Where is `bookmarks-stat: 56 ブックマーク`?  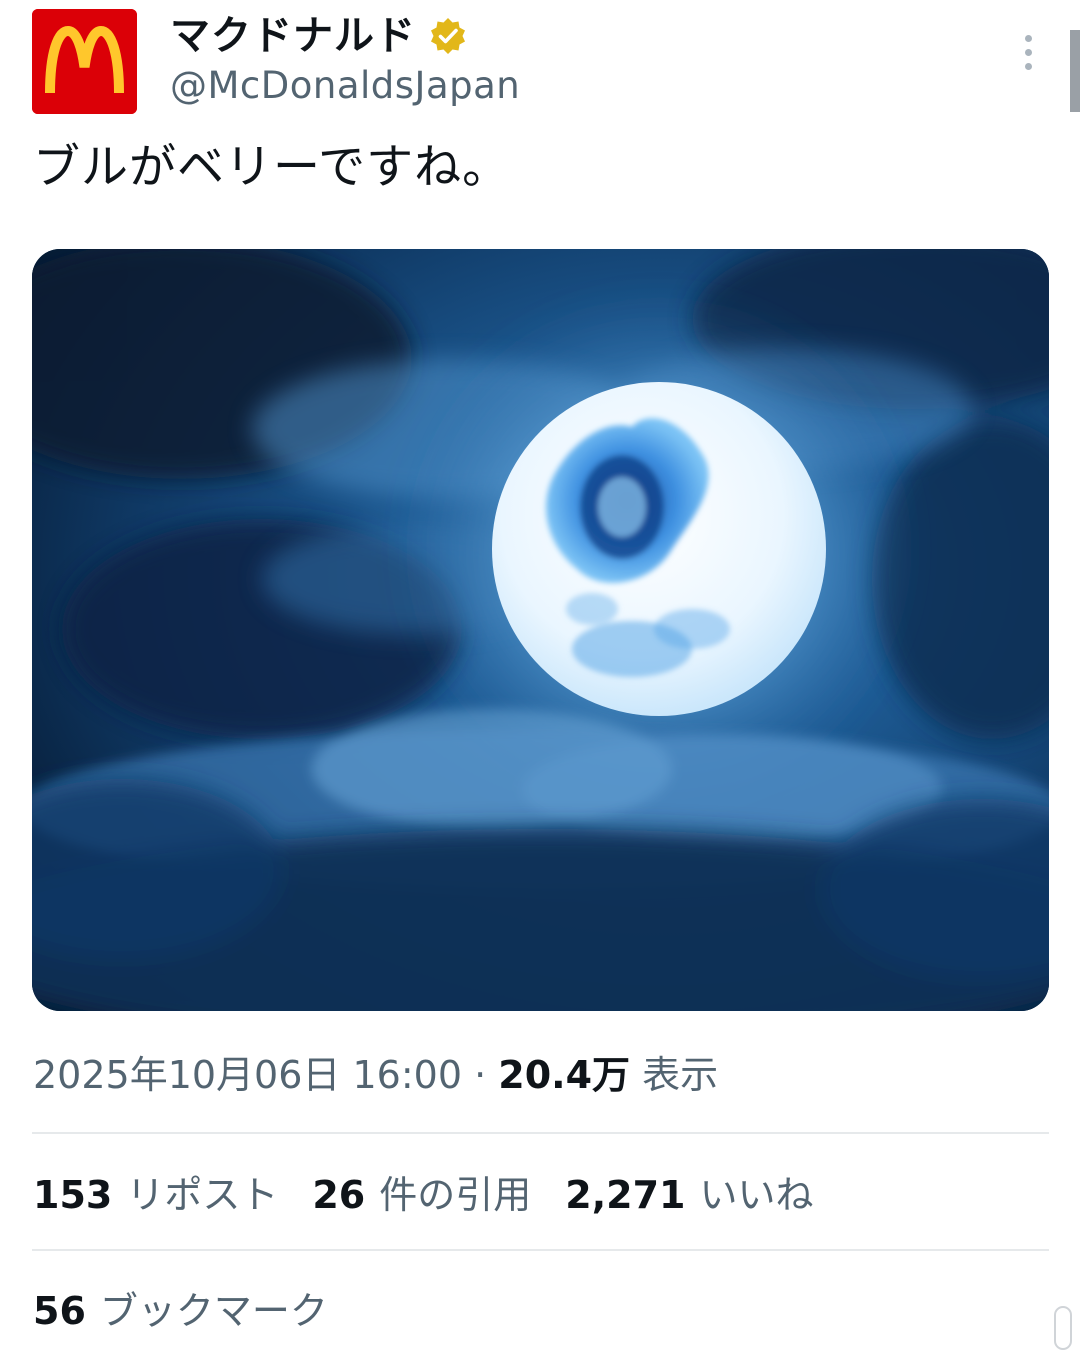
bookmarks-stat: 56 ブックマーク is located at coordinates (180, 1311).